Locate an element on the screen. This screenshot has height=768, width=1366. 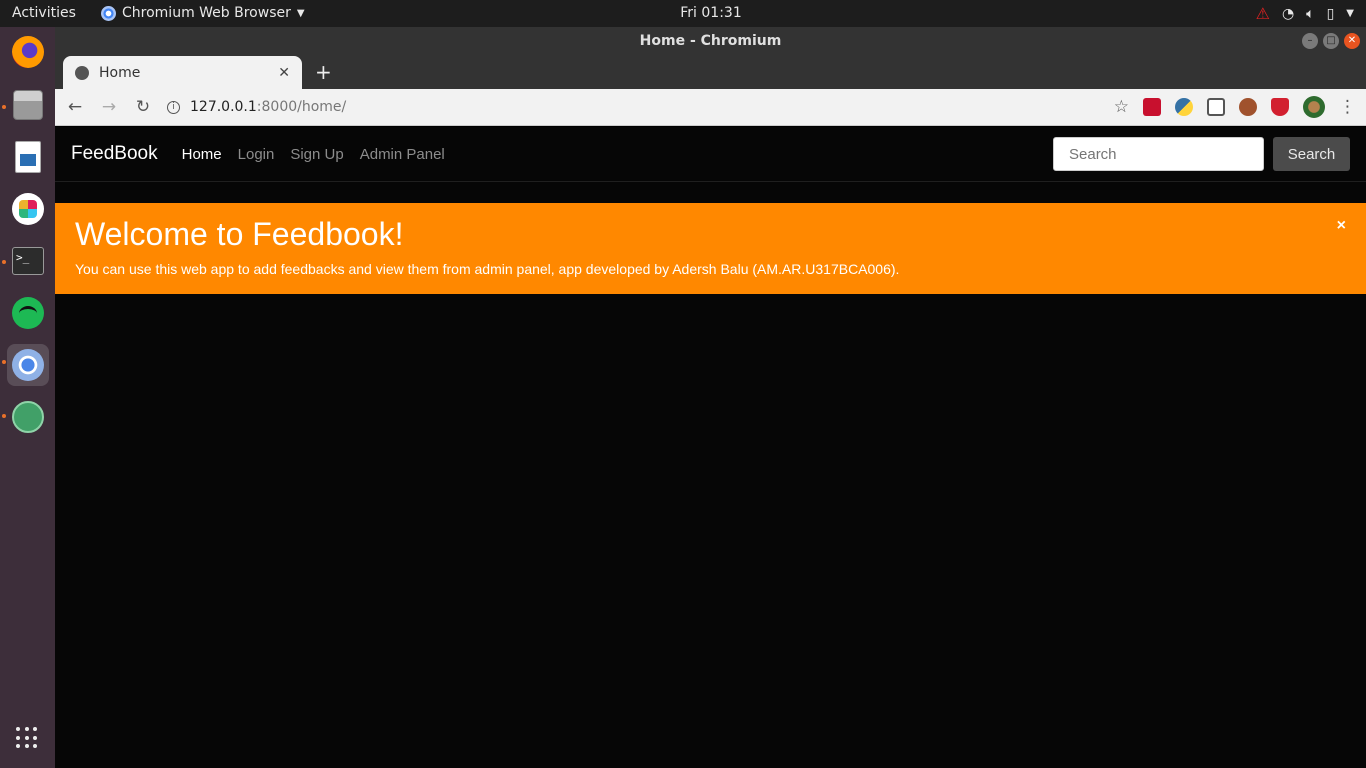
shield-extension-icon is located at coordinates (1280, 107).